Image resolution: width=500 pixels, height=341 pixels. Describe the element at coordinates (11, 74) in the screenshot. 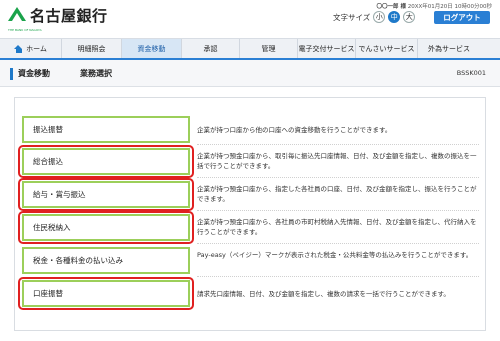

I see `title-accent-bar` at that location.